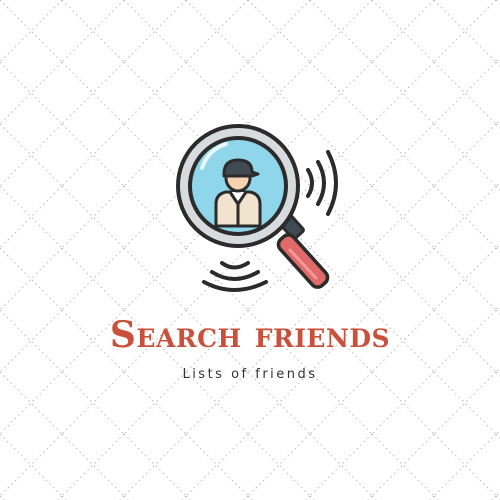 This screenshot has height=500, width=500. I want to click on logo-title: Search friends, so click(250, 335).